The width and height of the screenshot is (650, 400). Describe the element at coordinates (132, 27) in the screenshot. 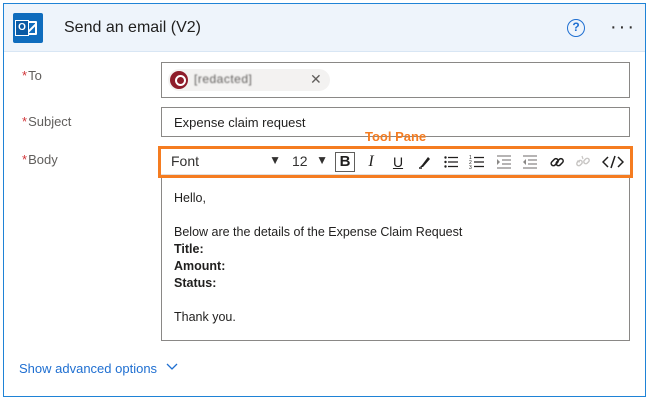

I see `action-title: Send an email (V2)` at that location.